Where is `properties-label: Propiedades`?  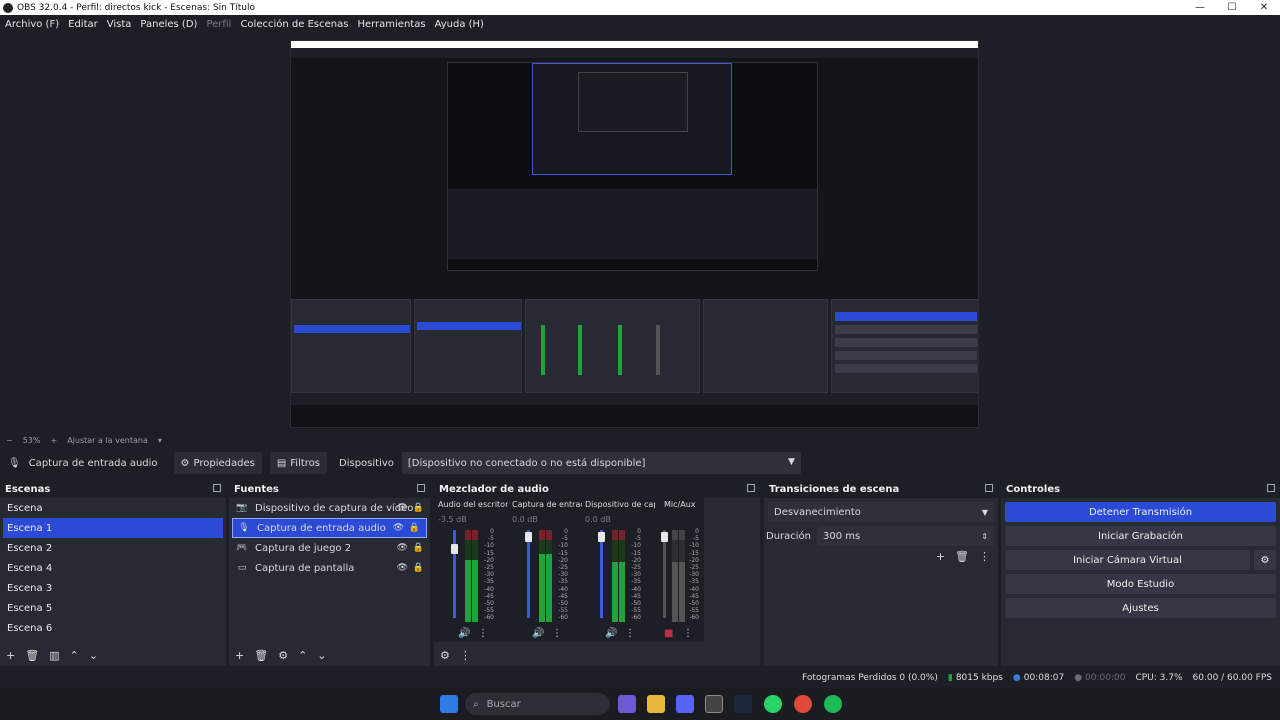 properties-label: Propiedades is located at coordinates (224, 463).